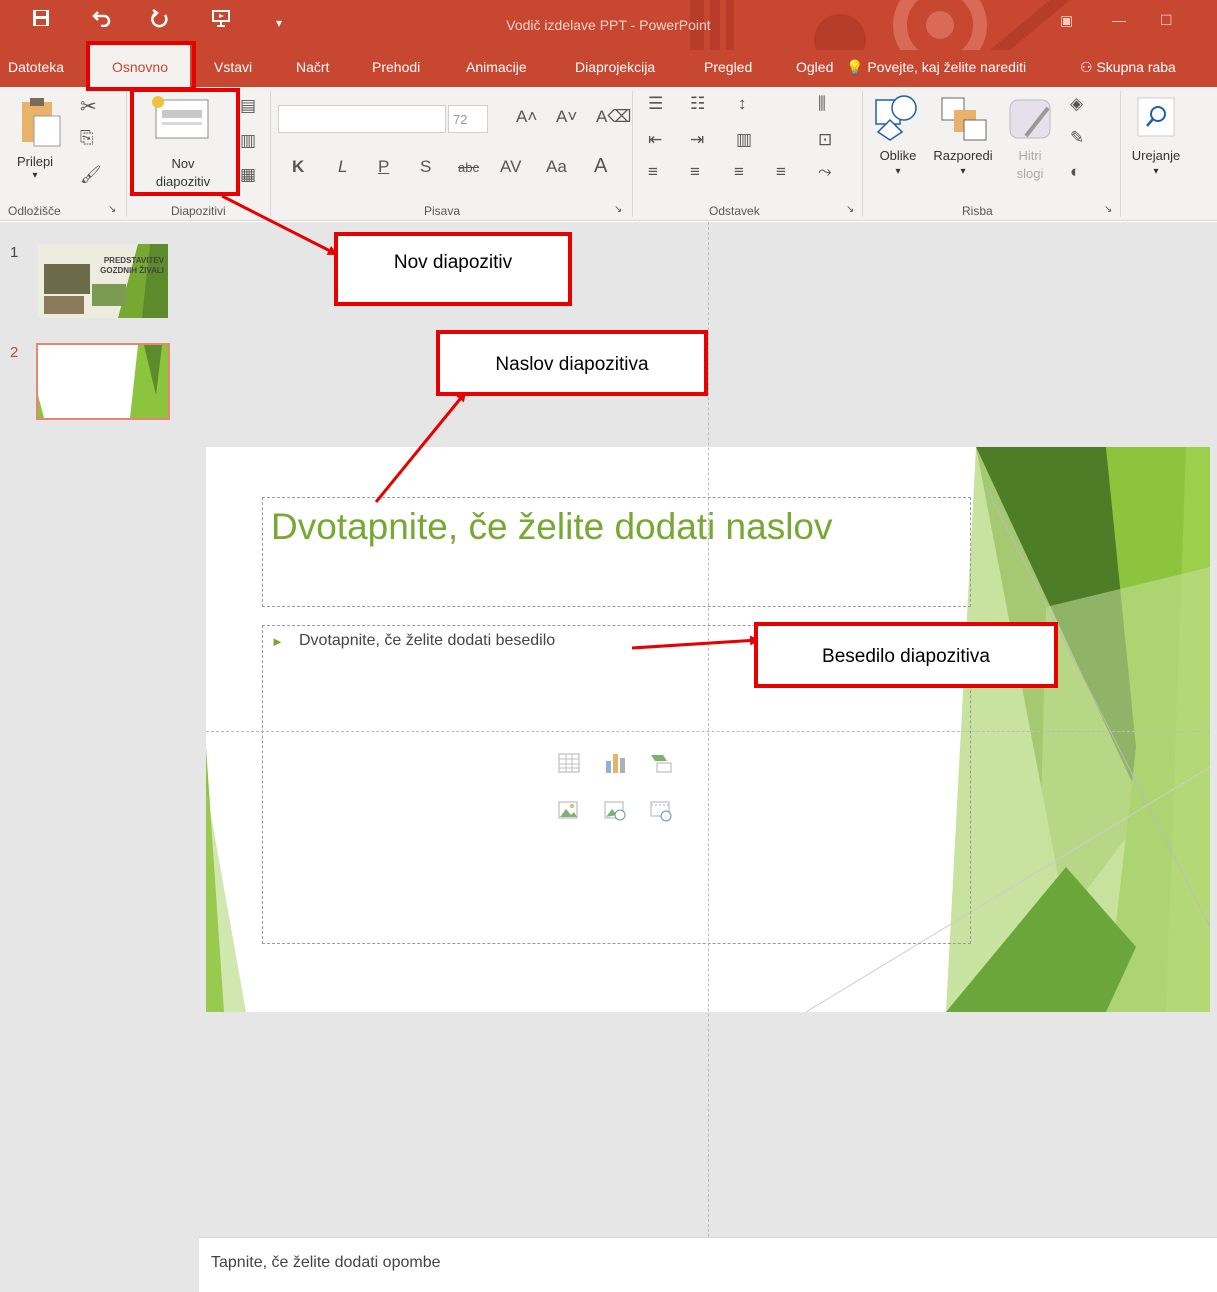  What do you see at coordinates (35, 175) in the screenshot?
I see `paste-dropdown-icon: ▾` at bounding box center [35, 175].